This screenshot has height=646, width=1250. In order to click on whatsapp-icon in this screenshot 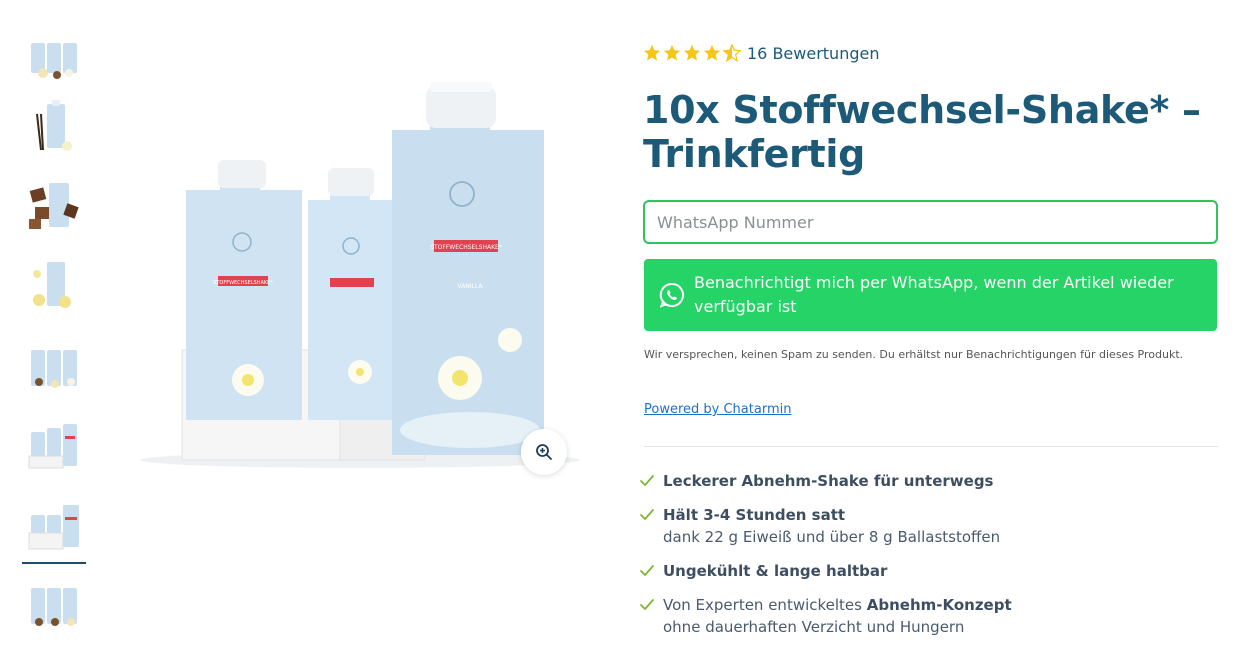, I will do `click(671, 295)`.